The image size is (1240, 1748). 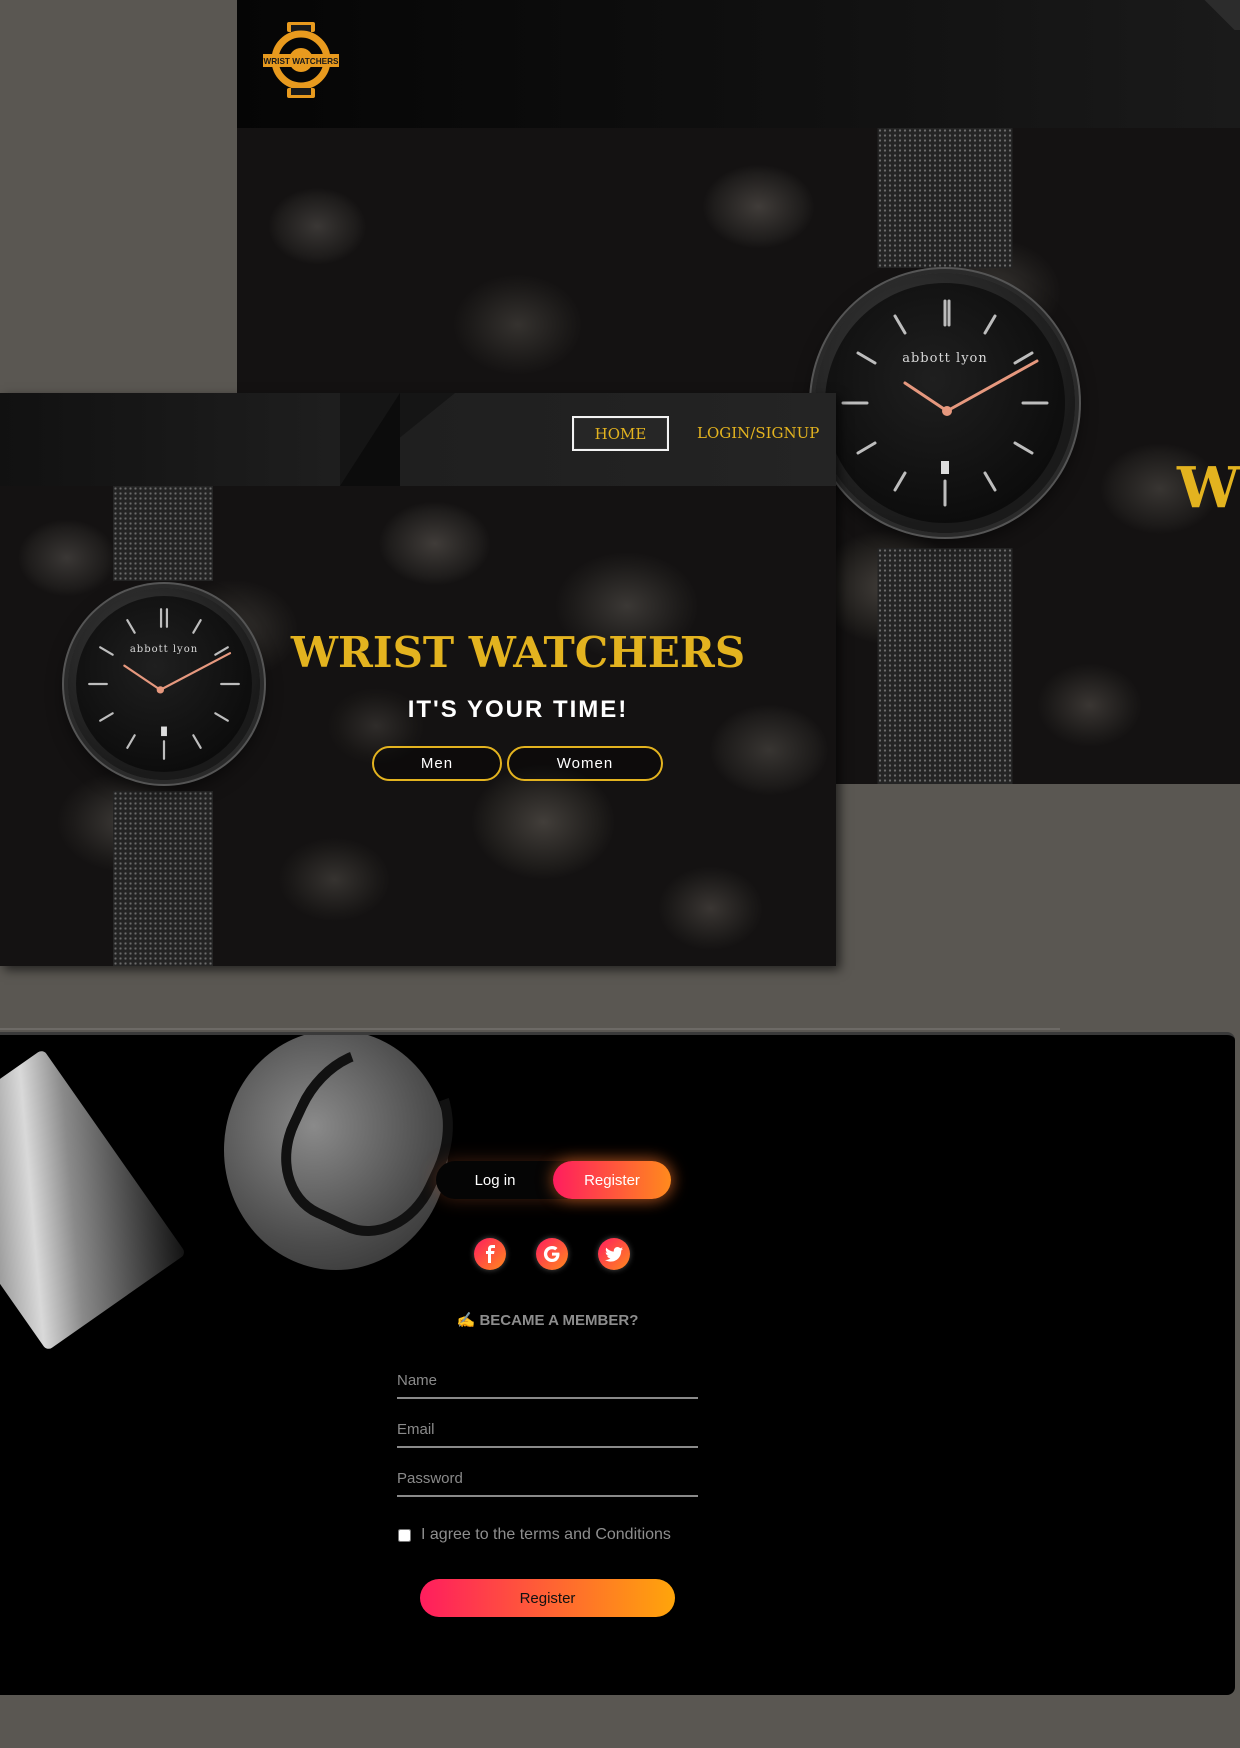 I want to click on login-tab: Log in, so click(x=495, y=1180).